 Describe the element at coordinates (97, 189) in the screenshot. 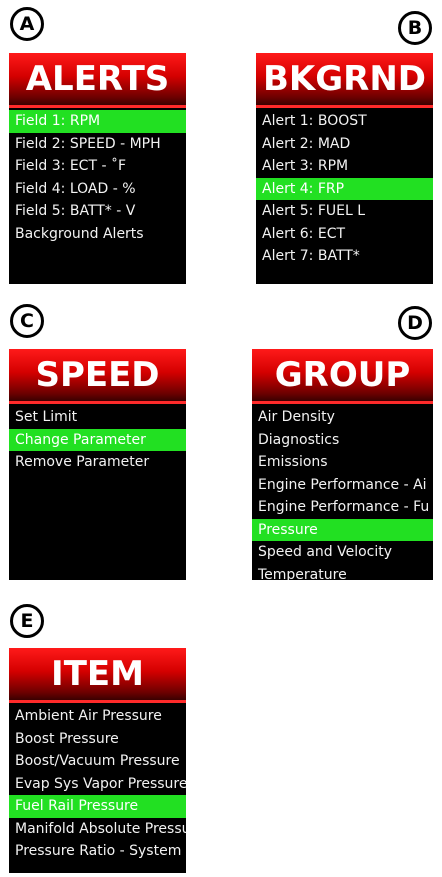

I see `menu-item: Field 4: LOAD - %` at that location.